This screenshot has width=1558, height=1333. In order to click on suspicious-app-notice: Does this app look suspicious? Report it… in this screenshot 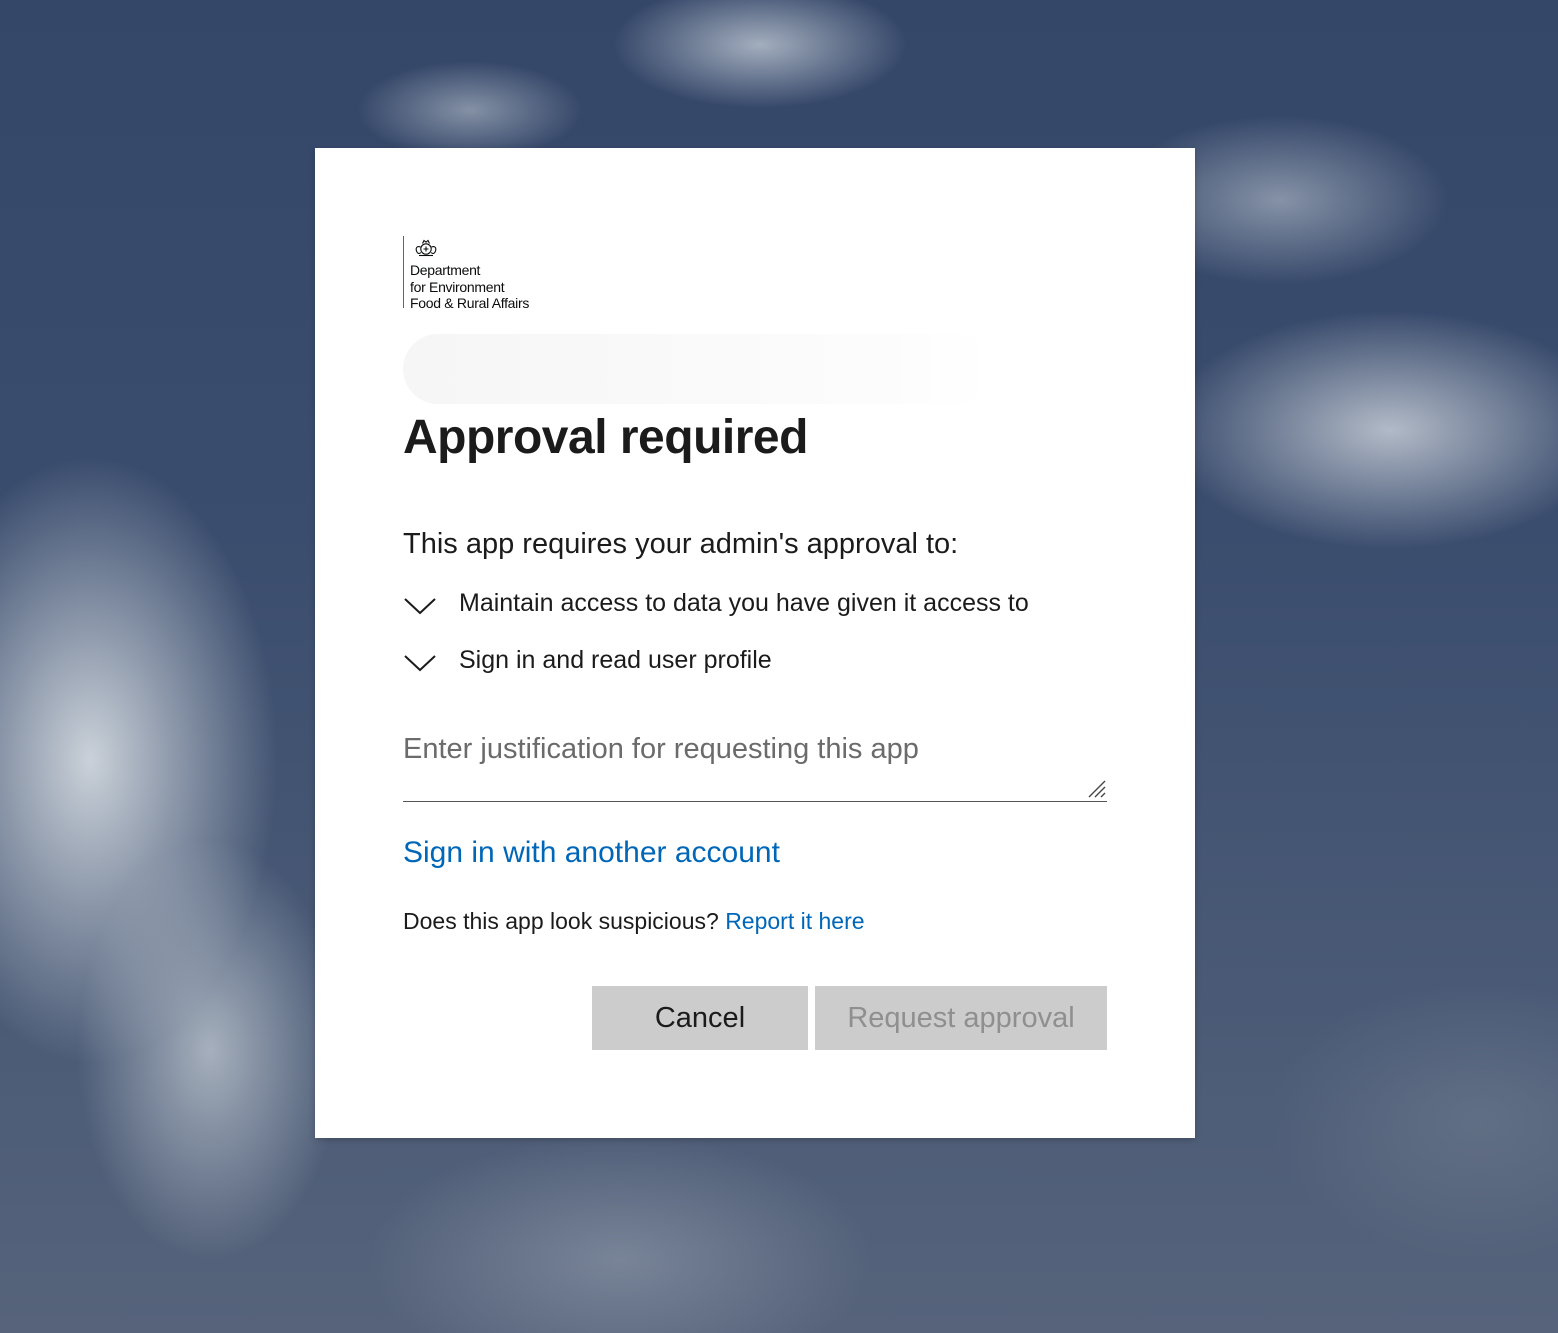, I will do `click(634, 921)`.